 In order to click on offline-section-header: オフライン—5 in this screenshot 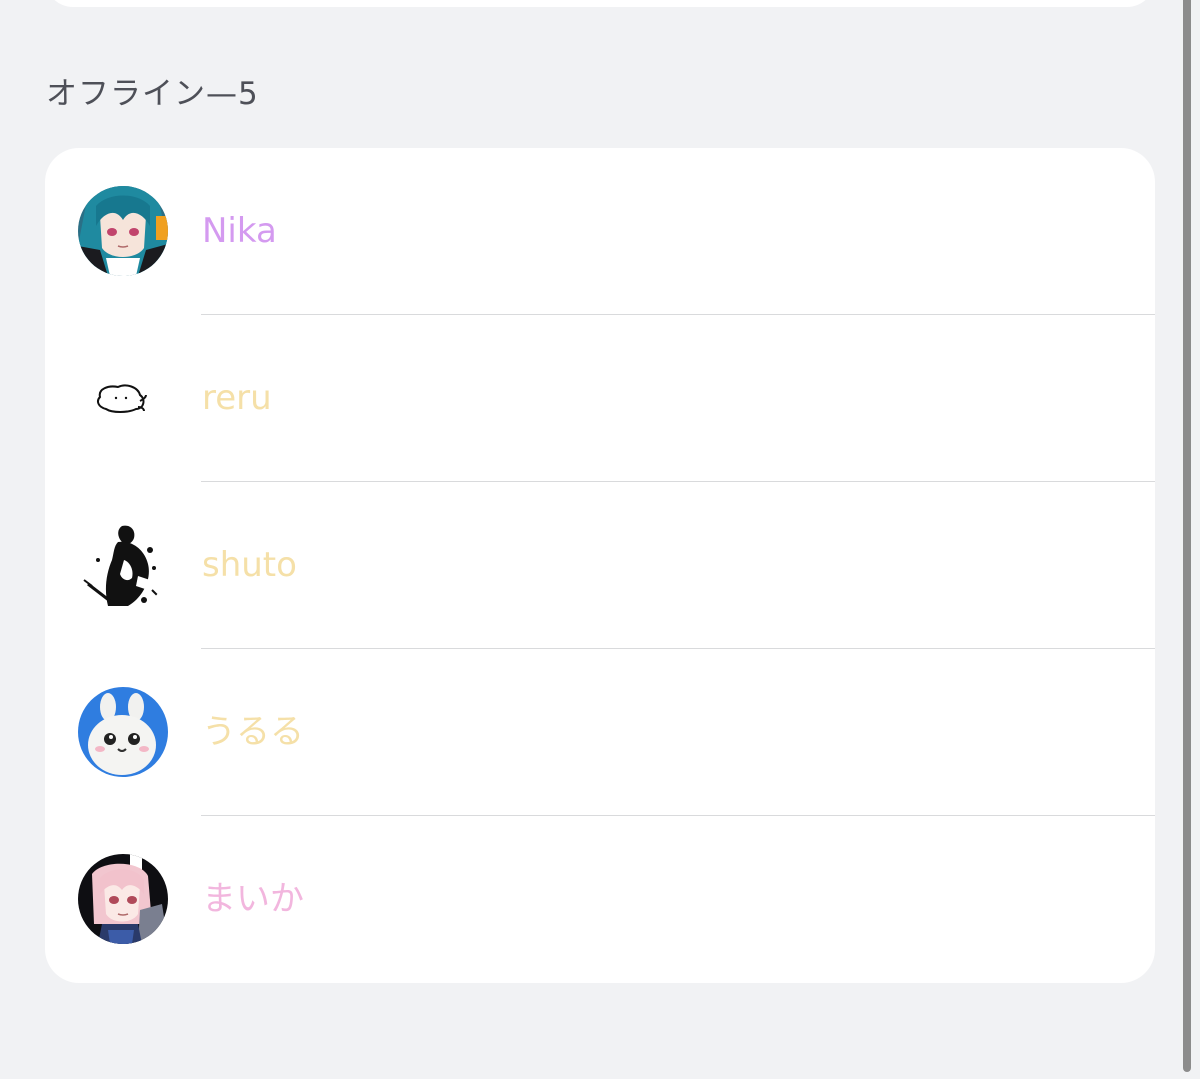, I will do `click(152, 94)`.